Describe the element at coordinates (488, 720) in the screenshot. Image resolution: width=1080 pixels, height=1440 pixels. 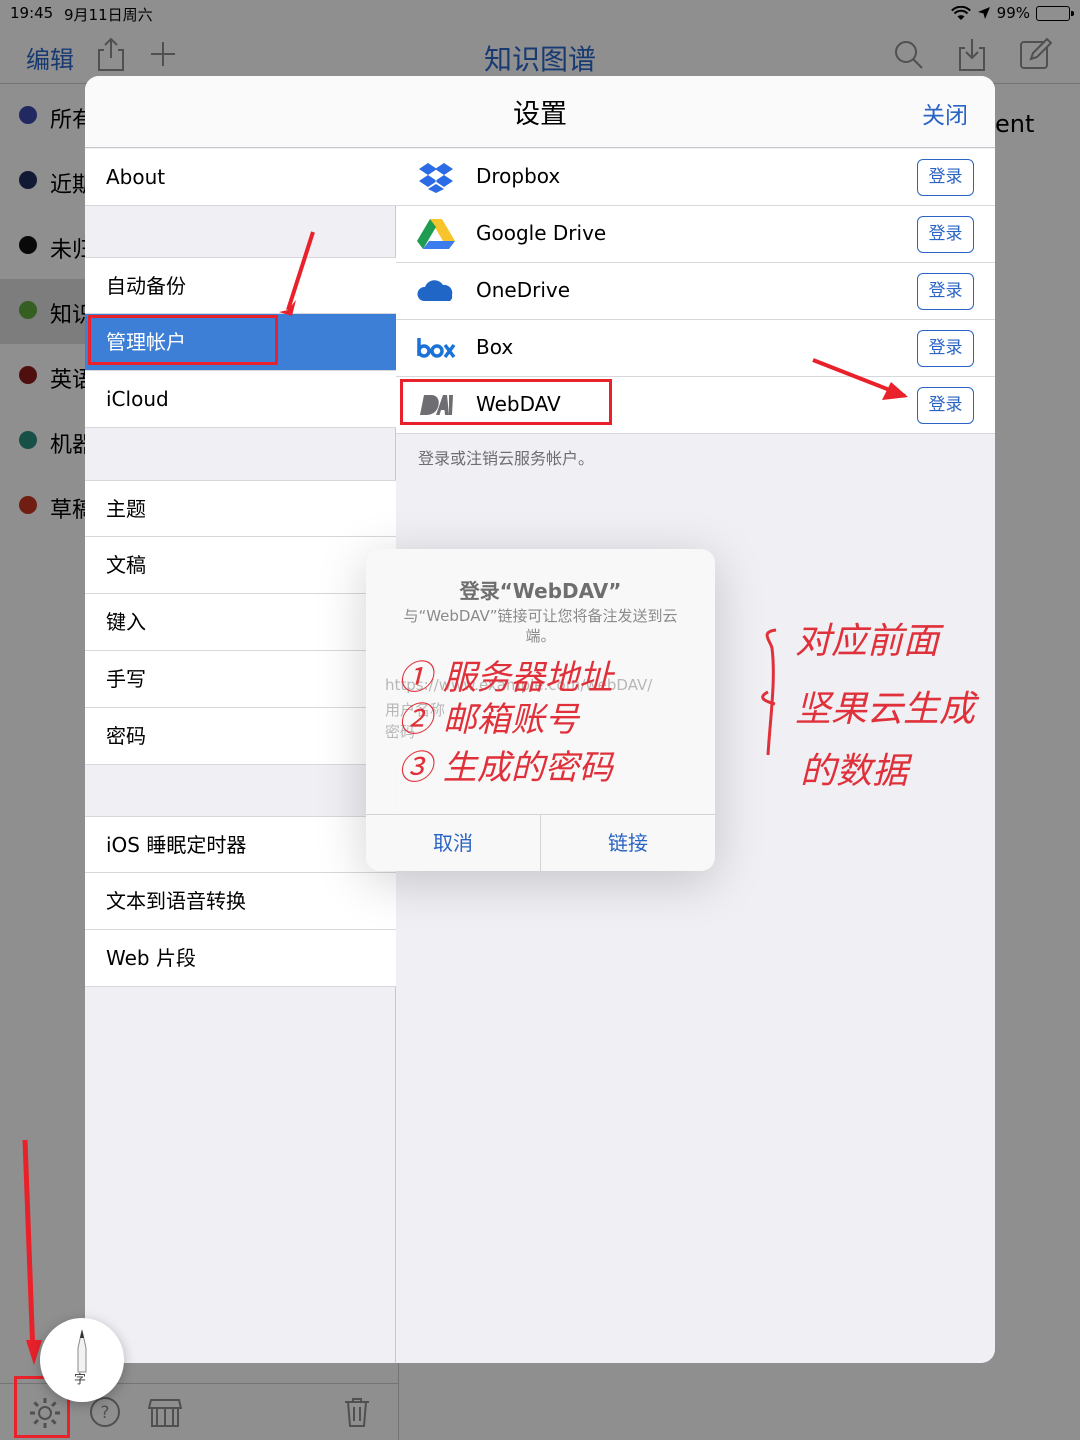
I see `handwritten-note: ② 邮箱账号` at that location.